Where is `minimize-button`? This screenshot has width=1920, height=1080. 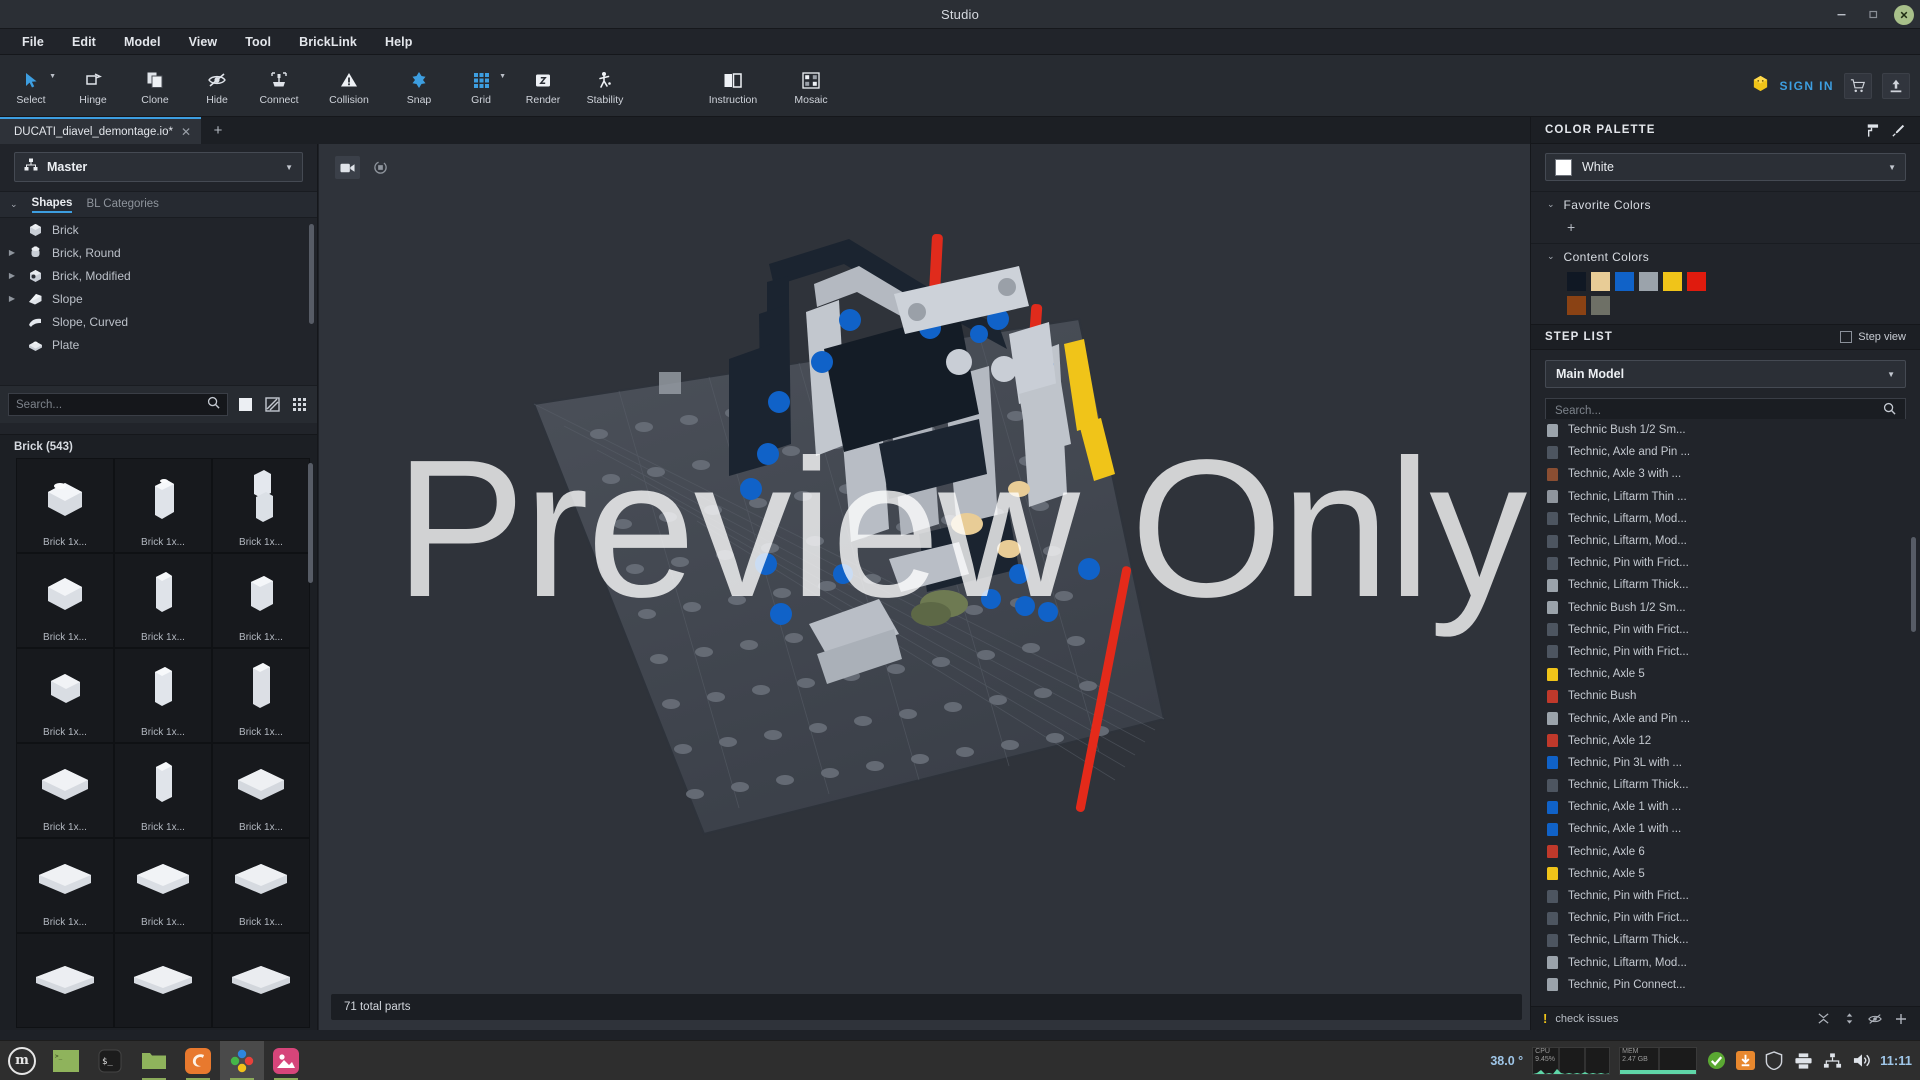 minimize-button is located at coordinates (1841, 15).